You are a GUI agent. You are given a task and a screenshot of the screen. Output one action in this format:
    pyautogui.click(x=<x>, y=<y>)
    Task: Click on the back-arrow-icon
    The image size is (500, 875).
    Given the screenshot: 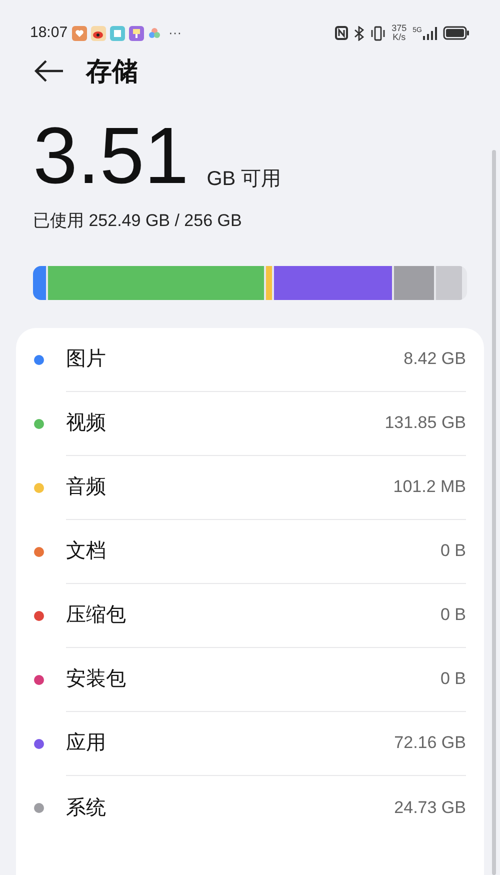 What is the action you would take?
    pyautogui.click(x=49, y=71)
    